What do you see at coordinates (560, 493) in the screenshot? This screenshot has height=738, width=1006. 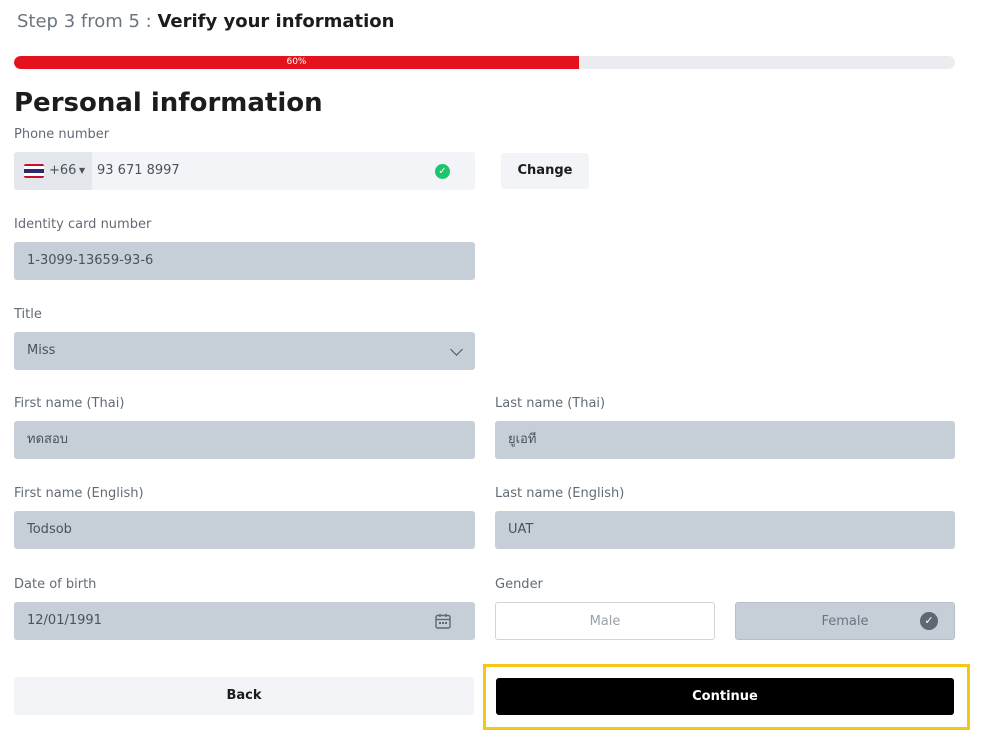 I see `last-name-en-label: Last name (English)` at bounding box center [560, 493].